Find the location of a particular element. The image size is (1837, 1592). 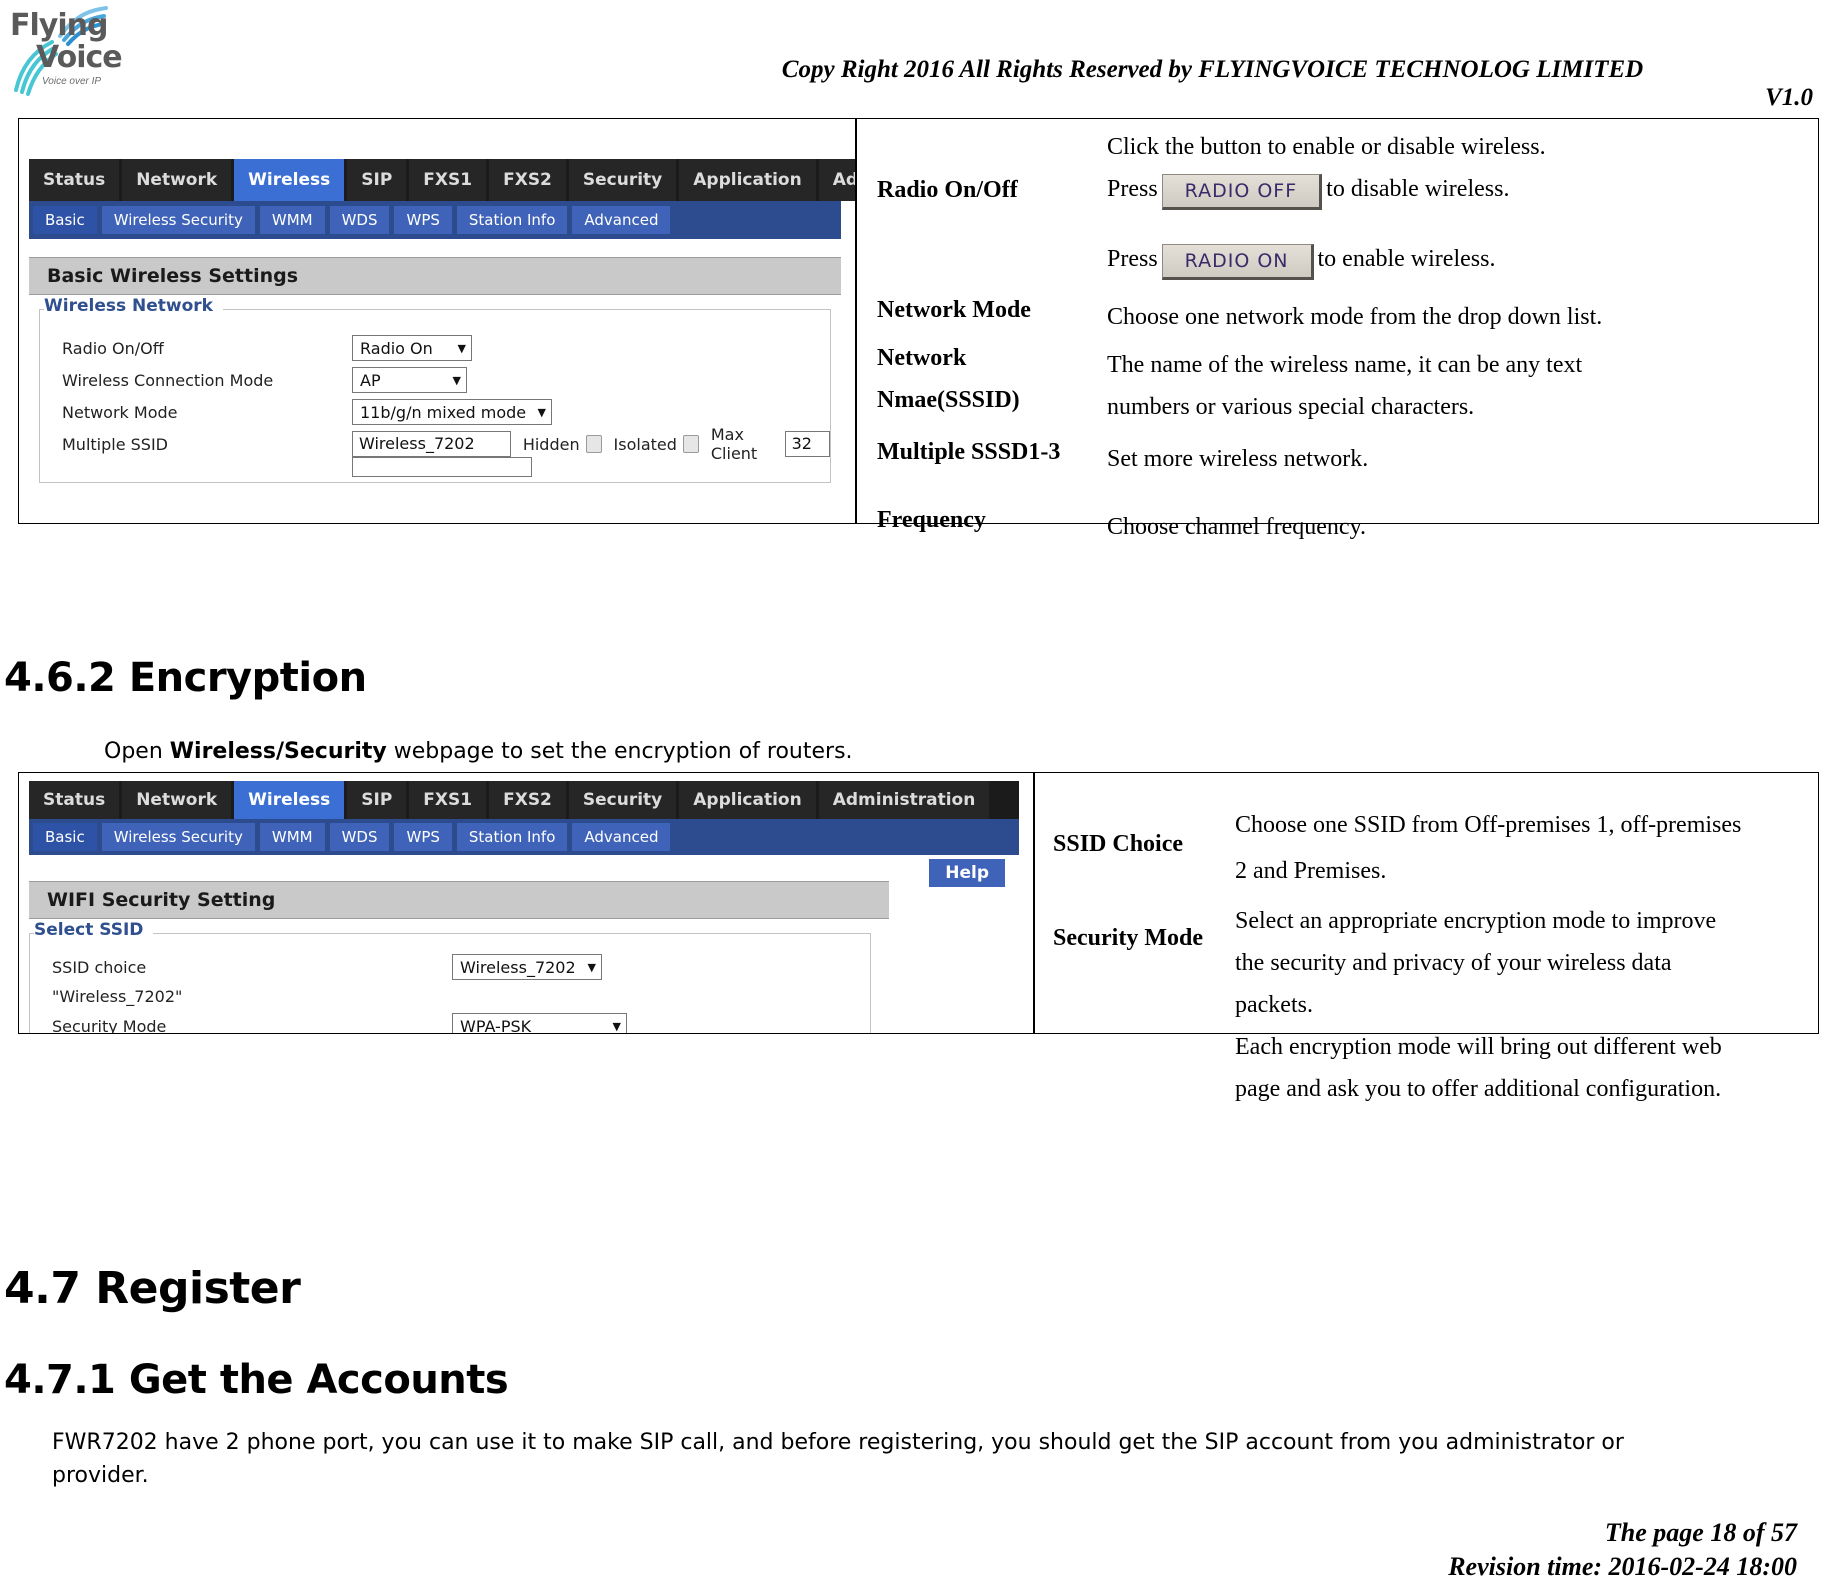

desc-radio-off-line: Press RADIO OFF to disable wireless. is located at coordinates (1308, 190).